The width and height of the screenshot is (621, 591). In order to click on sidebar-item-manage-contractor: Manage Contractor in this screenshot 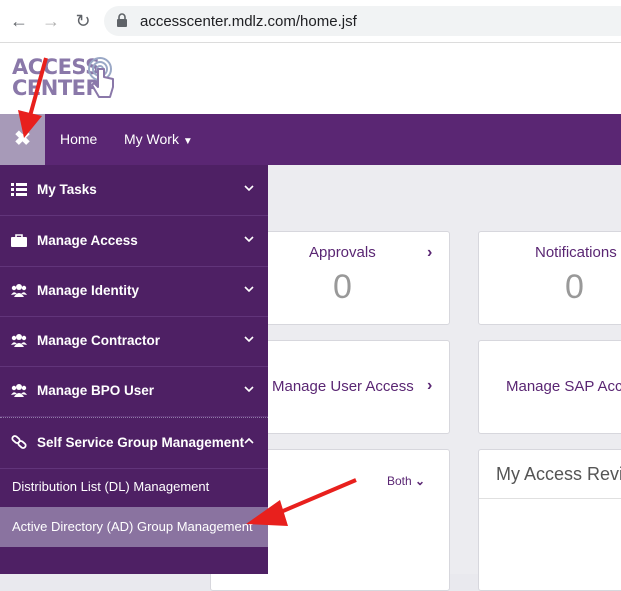, I will do `click(134, 341)`.